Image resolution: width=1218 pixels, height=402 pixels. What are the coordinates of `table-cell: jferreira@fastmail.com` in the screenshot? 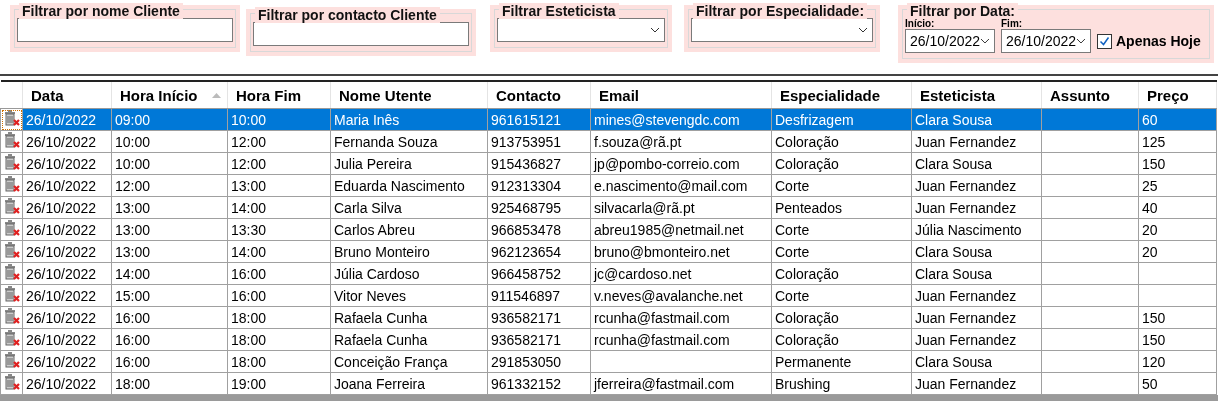 It's located at (681, 383).